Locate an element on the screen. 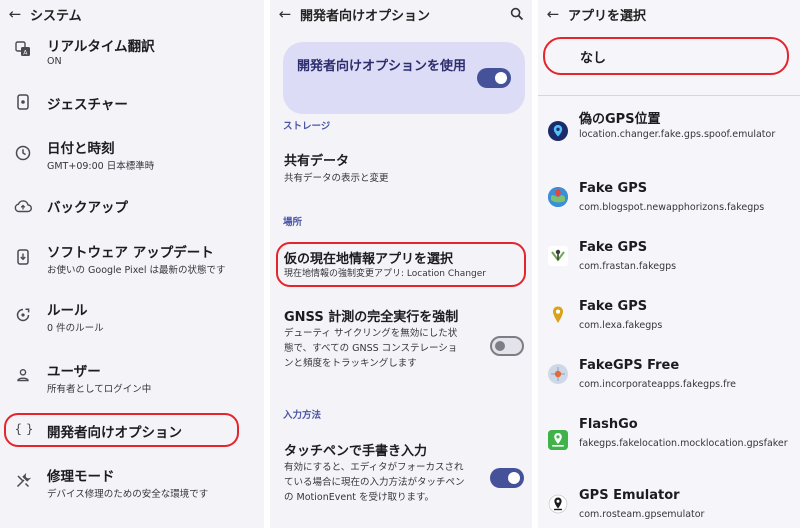  setting-repair-mode: 修理モード デバイス修理のための安全な環境です is located at coordinates (132, 484).